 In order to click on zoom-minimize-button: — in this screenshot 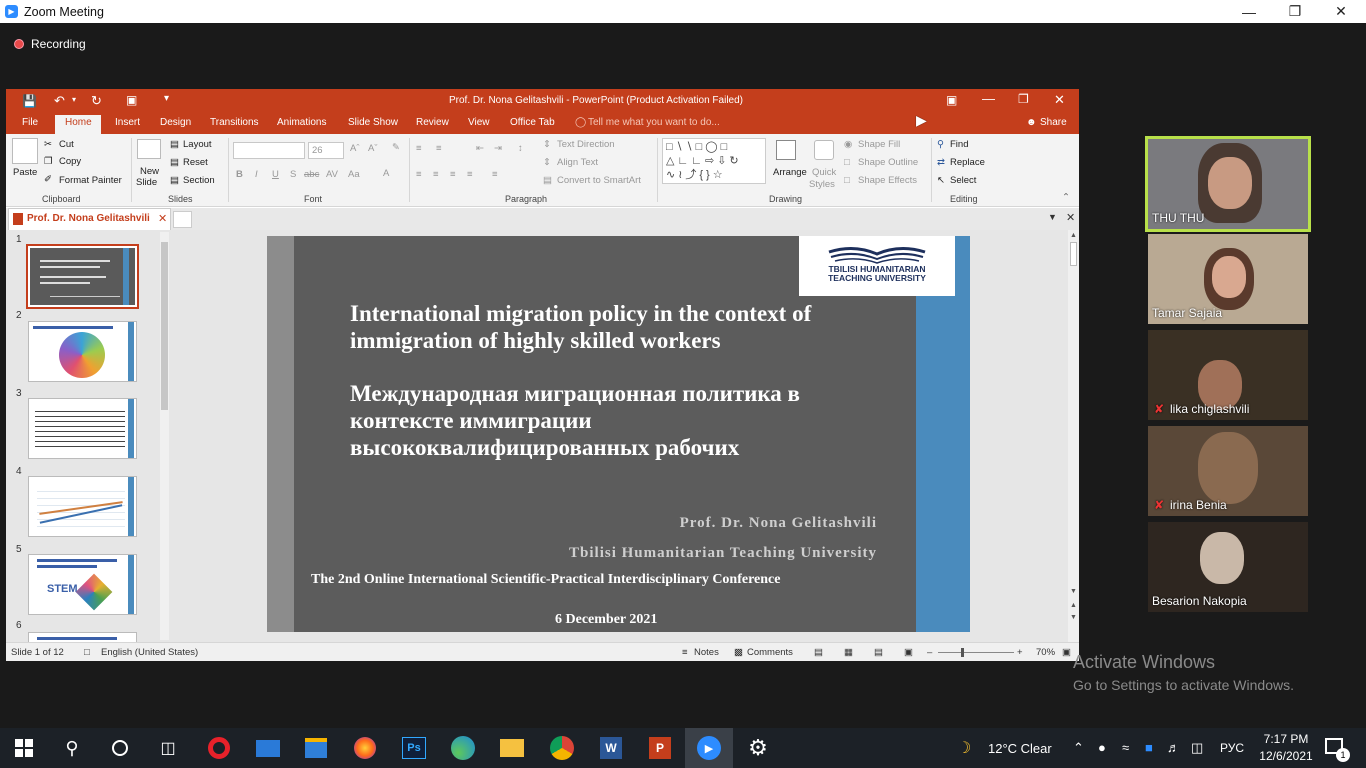, I will do `click(1249, 11)`.